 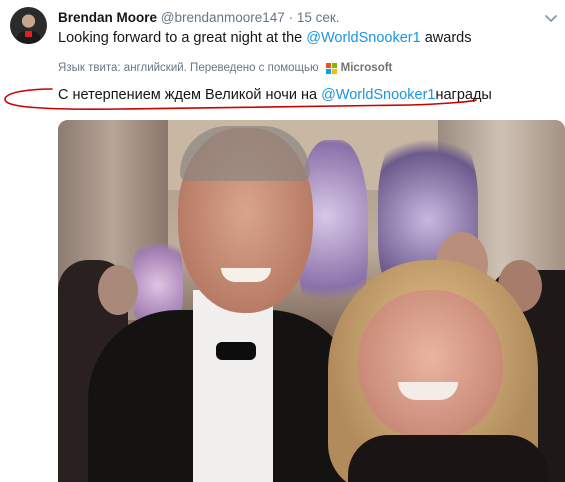 What do you see at coordinates (182, 38) in the screenshot?
I see `tweet-text-prefix: Looking forward to a great night at the` at bounding box center [182, 38].